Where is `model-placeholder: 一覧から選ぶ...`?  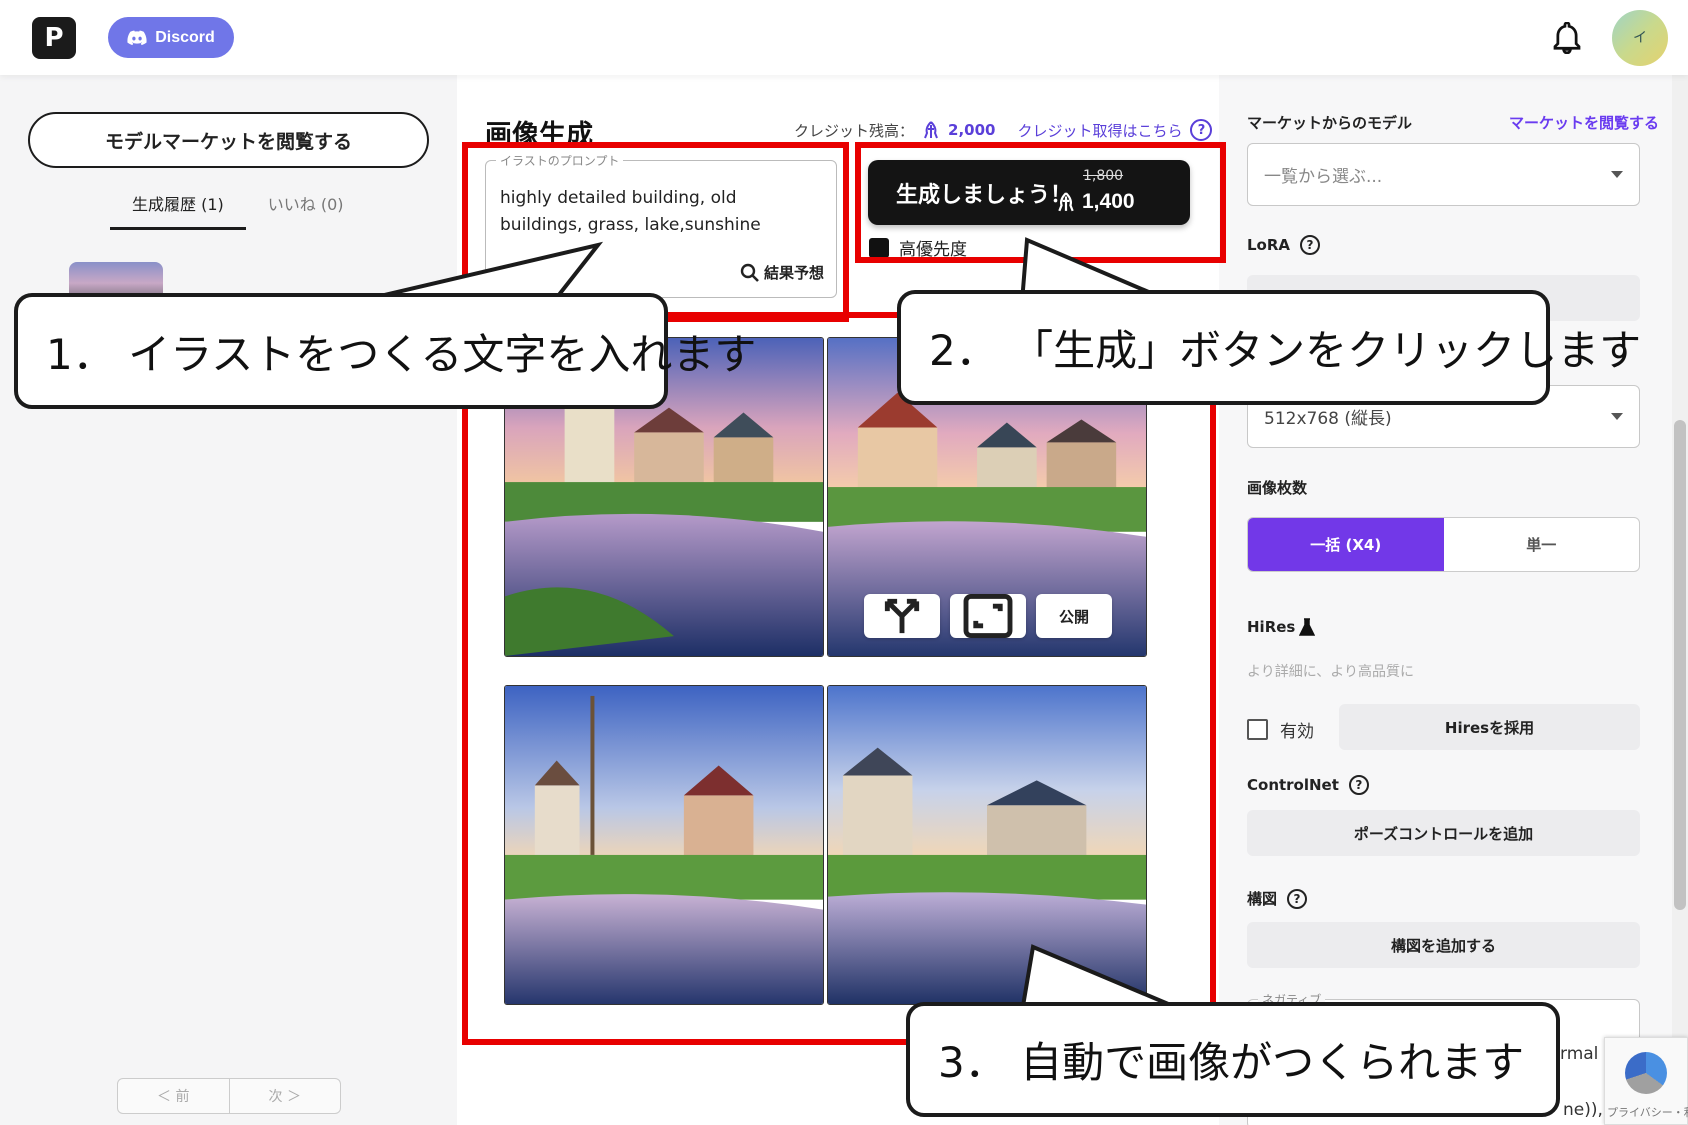
model-placeholder: 一覧から選ぶ... is located at coordinates (1323, 177).